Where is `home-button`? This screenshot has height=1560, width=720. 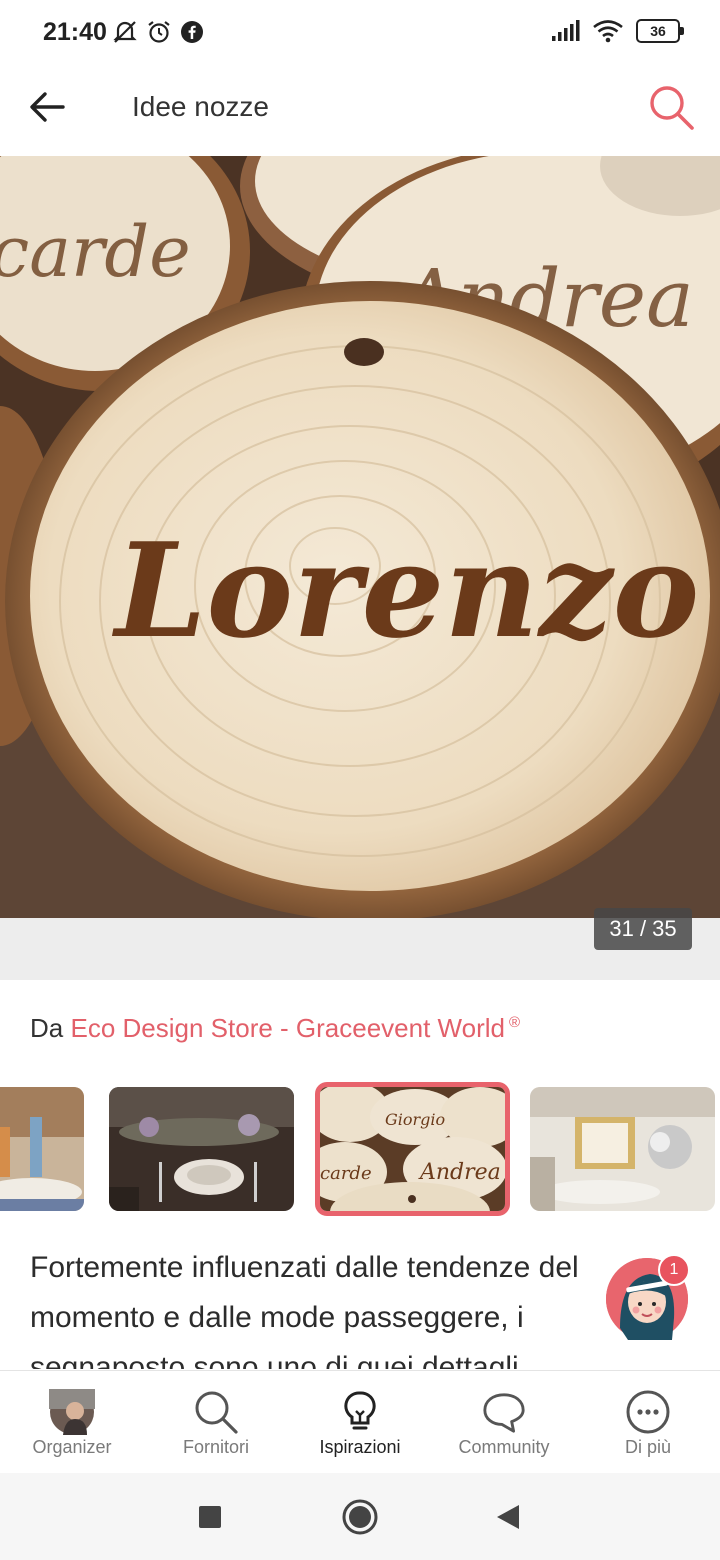 home-button is located at coordinates (360, 1517).